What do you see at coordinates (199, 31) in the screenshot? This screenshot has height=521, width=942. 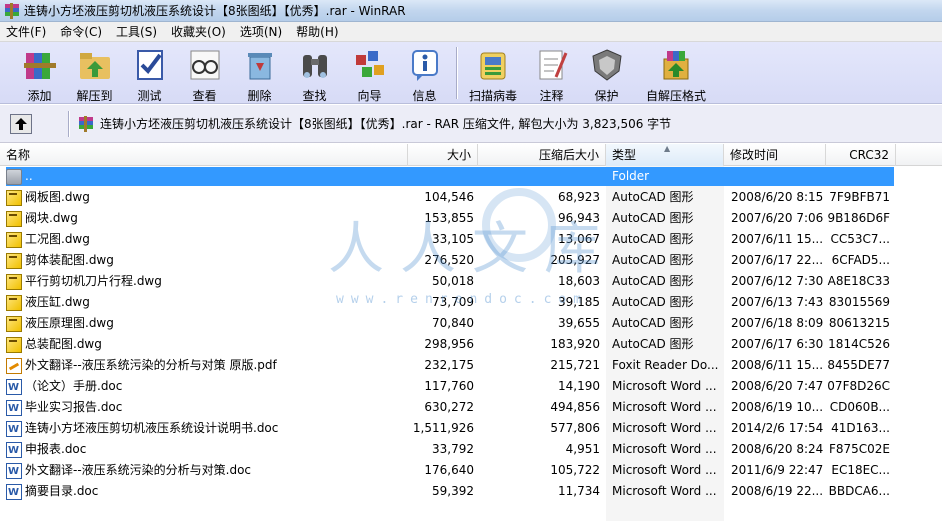 I see `menu-item: 收藏夹(O)` at bounding box center [199, 31].